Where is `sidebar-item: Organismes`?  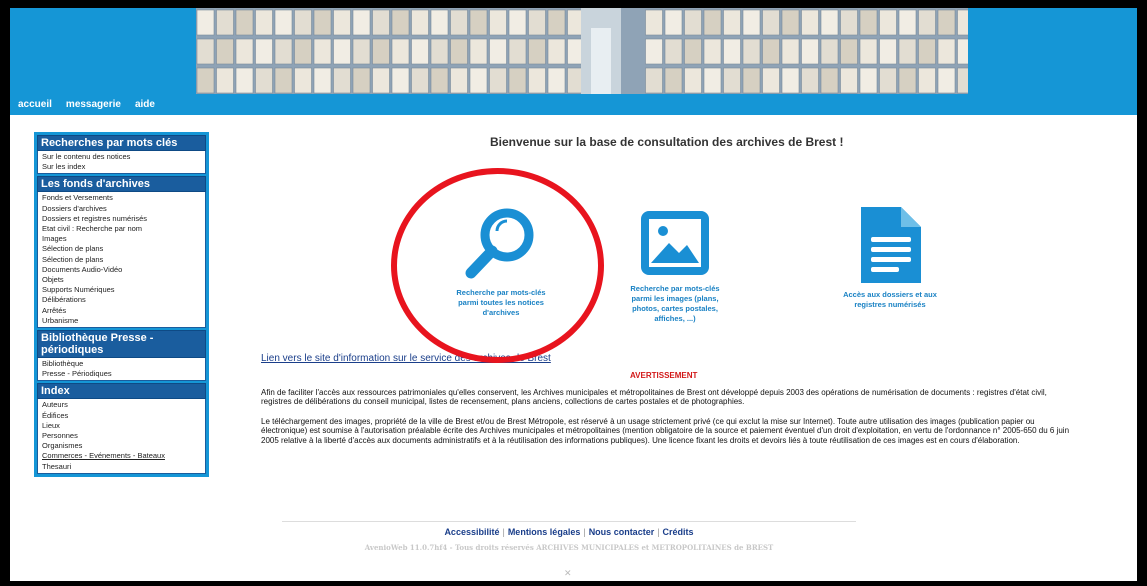
sidebar-item: Organismes is located at coordinates (121, 446).